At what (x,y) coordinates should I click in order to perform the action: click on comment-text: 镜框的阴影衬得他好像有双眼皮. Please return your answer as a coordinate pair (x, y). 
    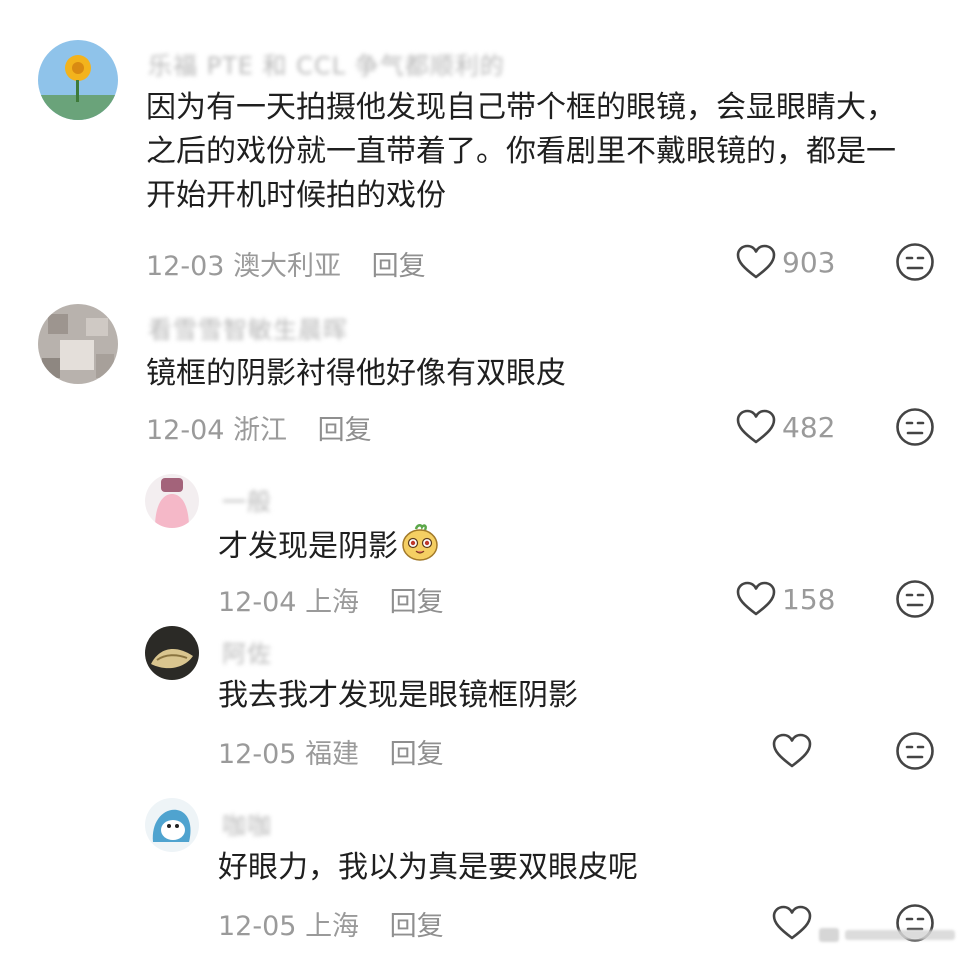
    Looking at the image, I should click on (356, 374).